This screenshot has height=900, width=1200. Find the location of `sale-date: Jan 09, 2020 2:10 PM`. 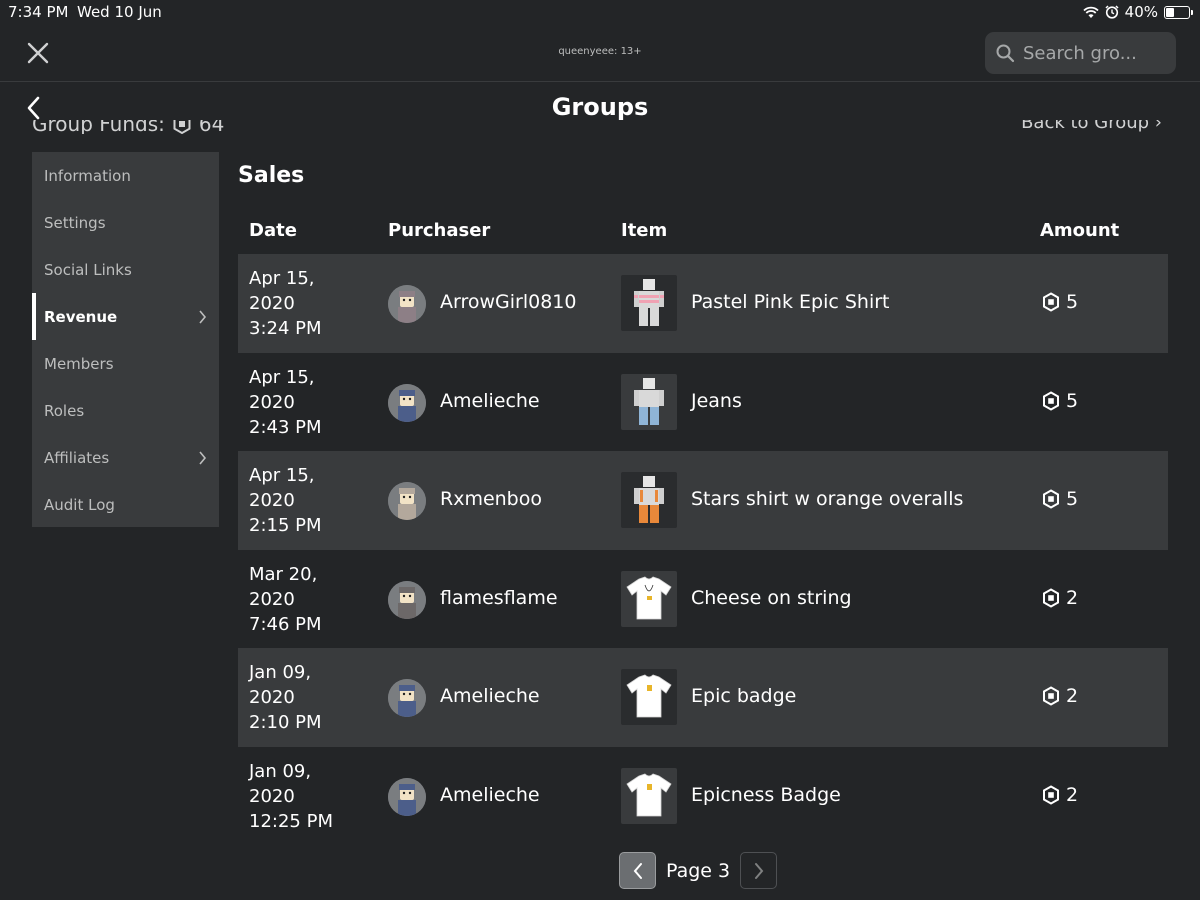

sale-date: Jan 09, 2020 2:10 PM is located at coordinates (285, 697).